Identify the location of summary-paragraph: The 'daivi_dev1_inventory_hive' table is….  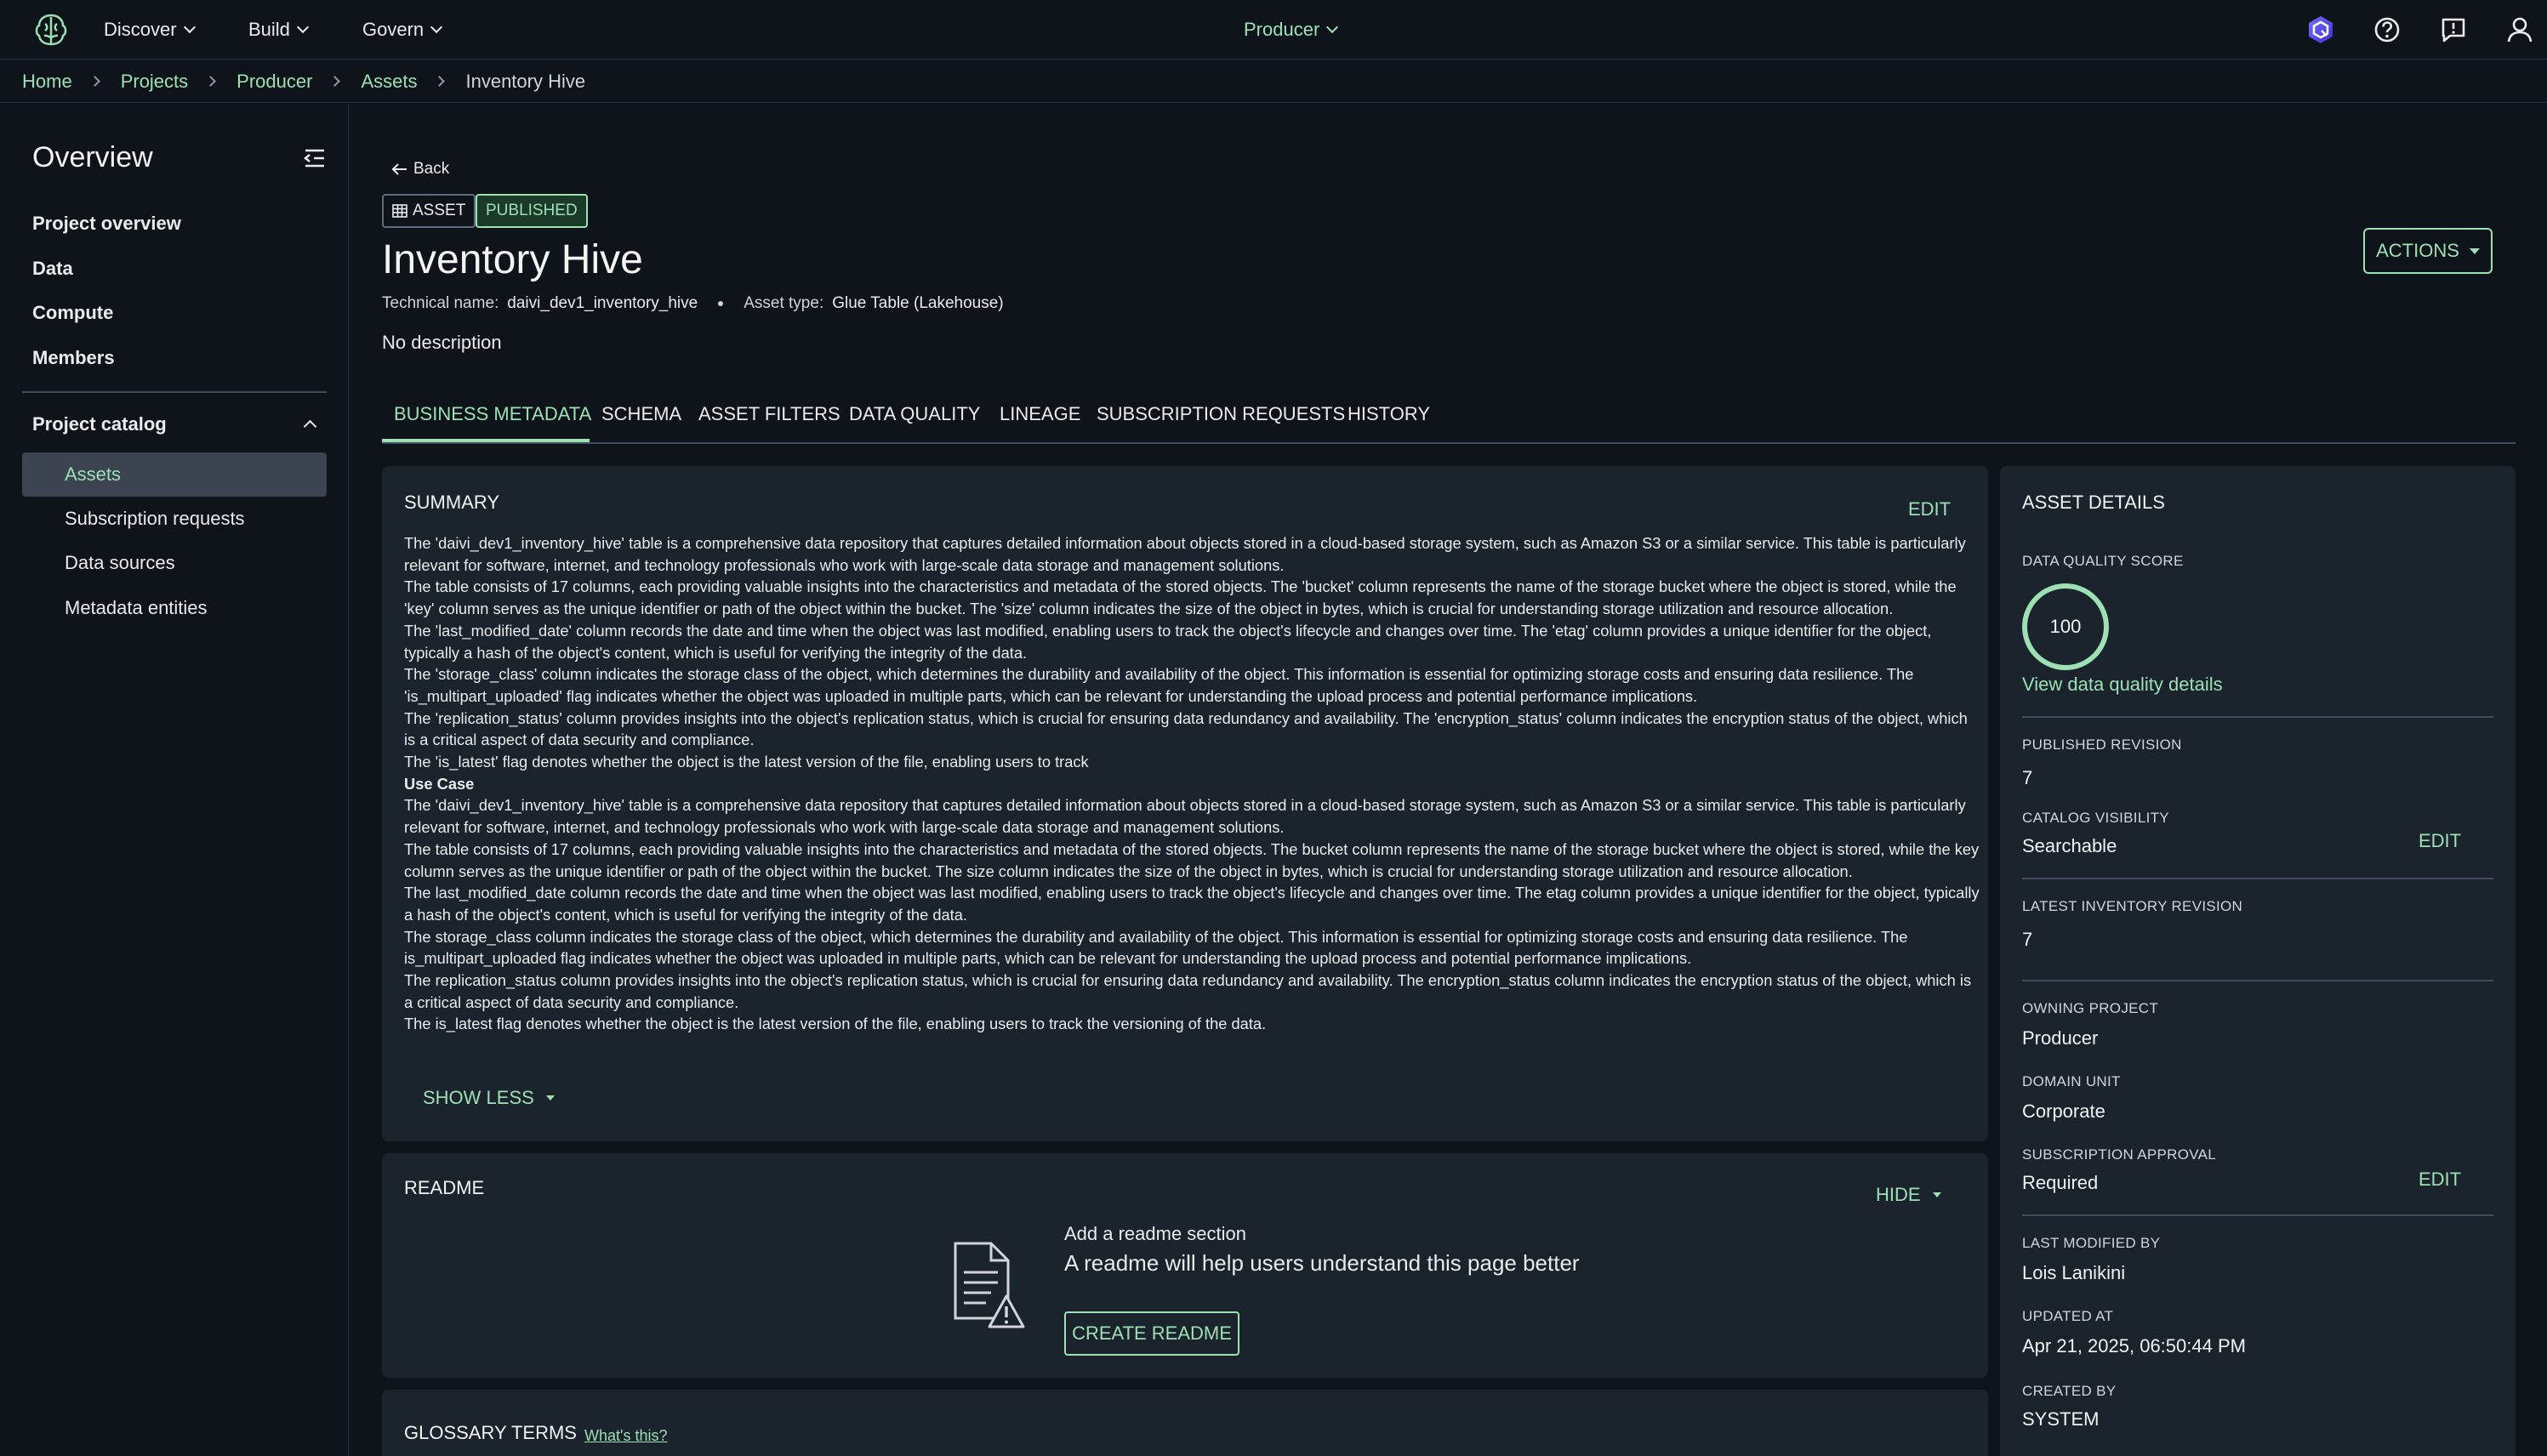
(1185, 554).